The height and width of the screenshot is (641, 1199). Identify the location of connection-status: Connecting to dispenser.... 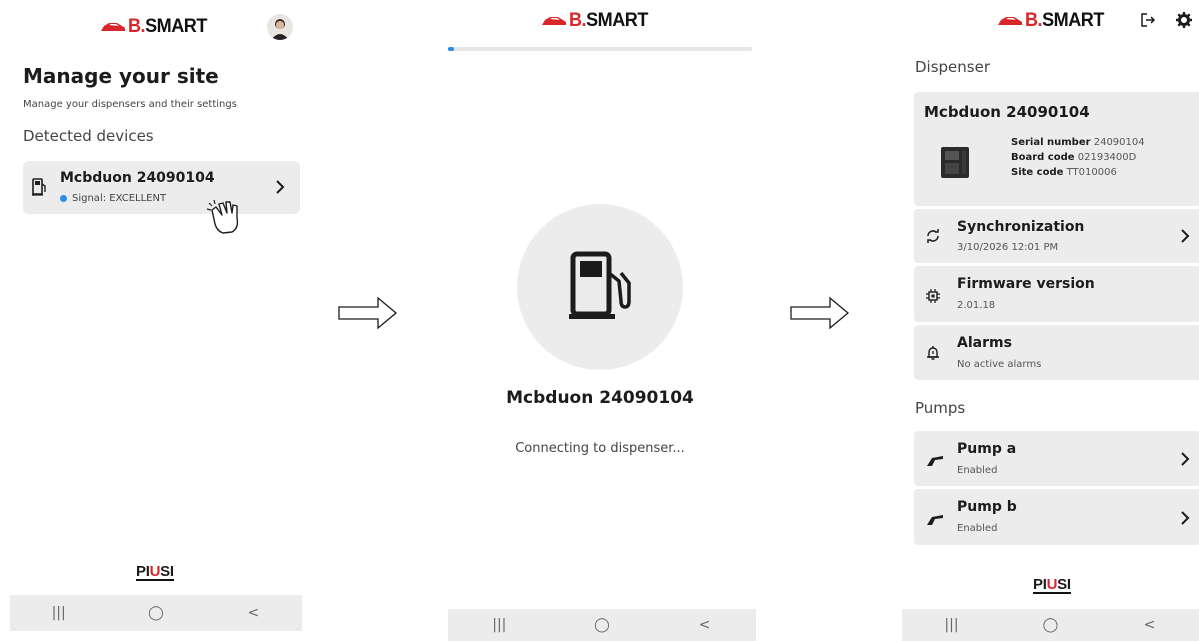
(600, 448).